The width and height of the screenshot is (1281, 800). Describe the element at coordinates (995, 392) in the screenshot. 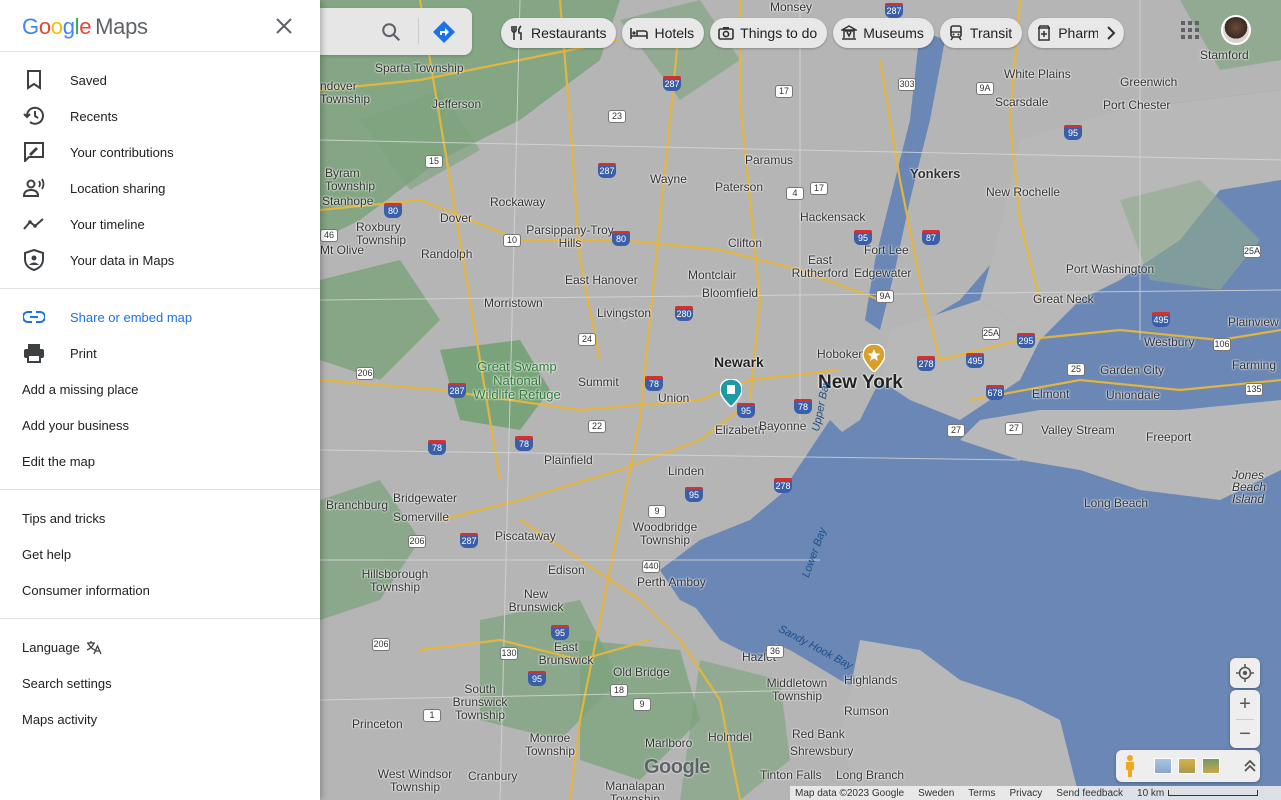

I see `highway-shield-icon: 678` at that location.